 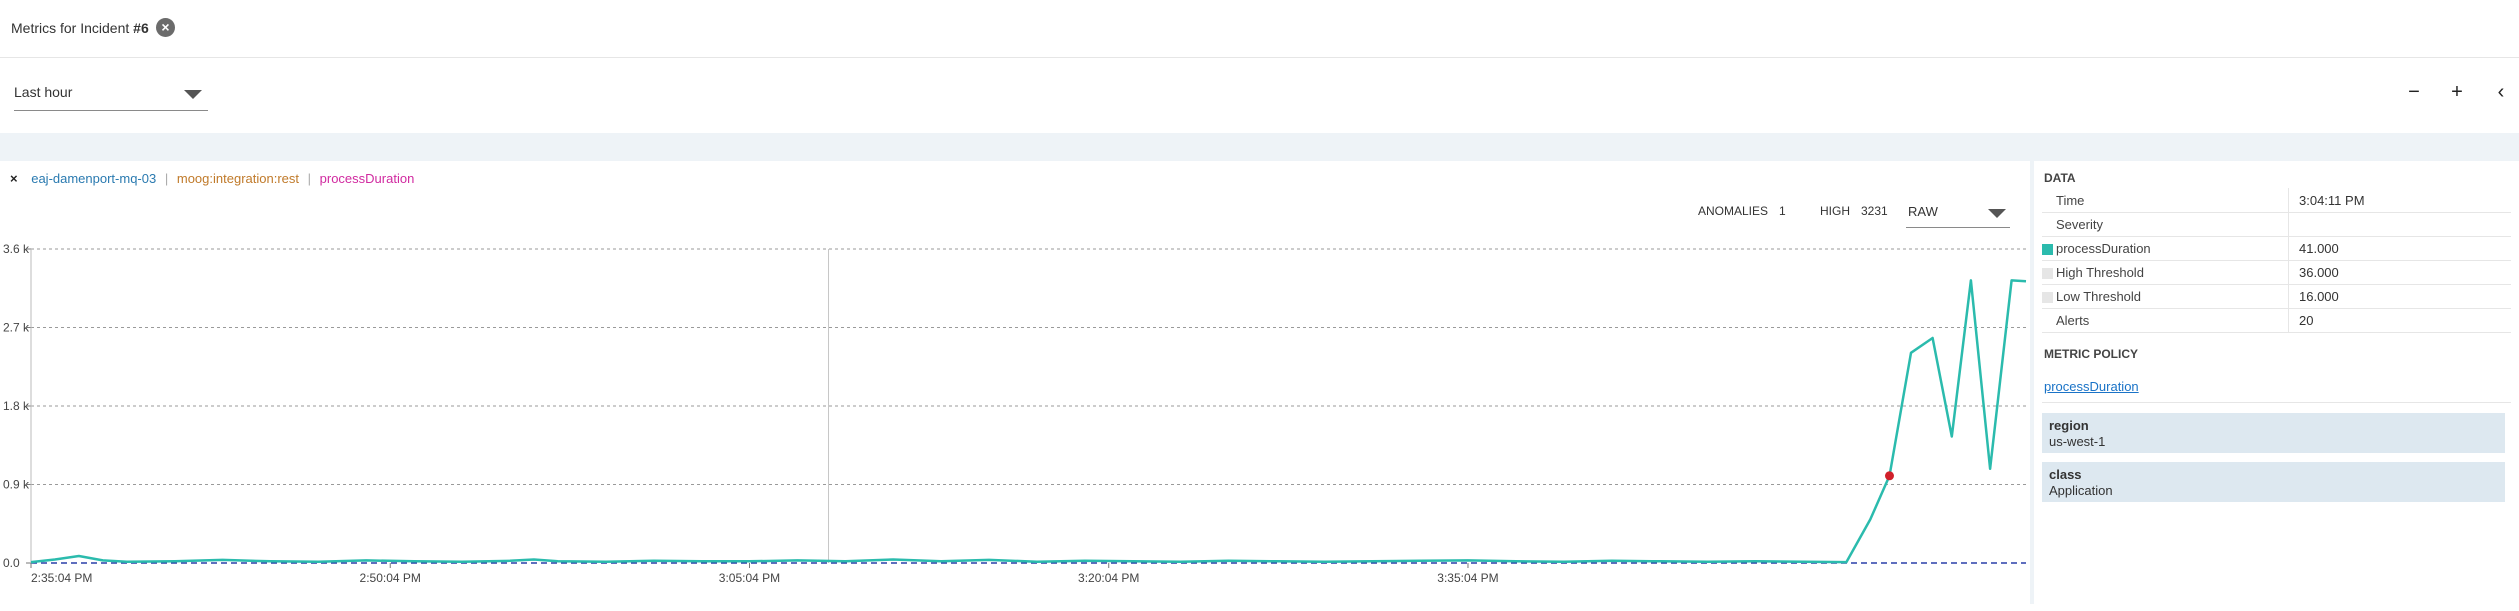 I want to click on legend-source: moog:integration:rest, so click(x=238, y=178).